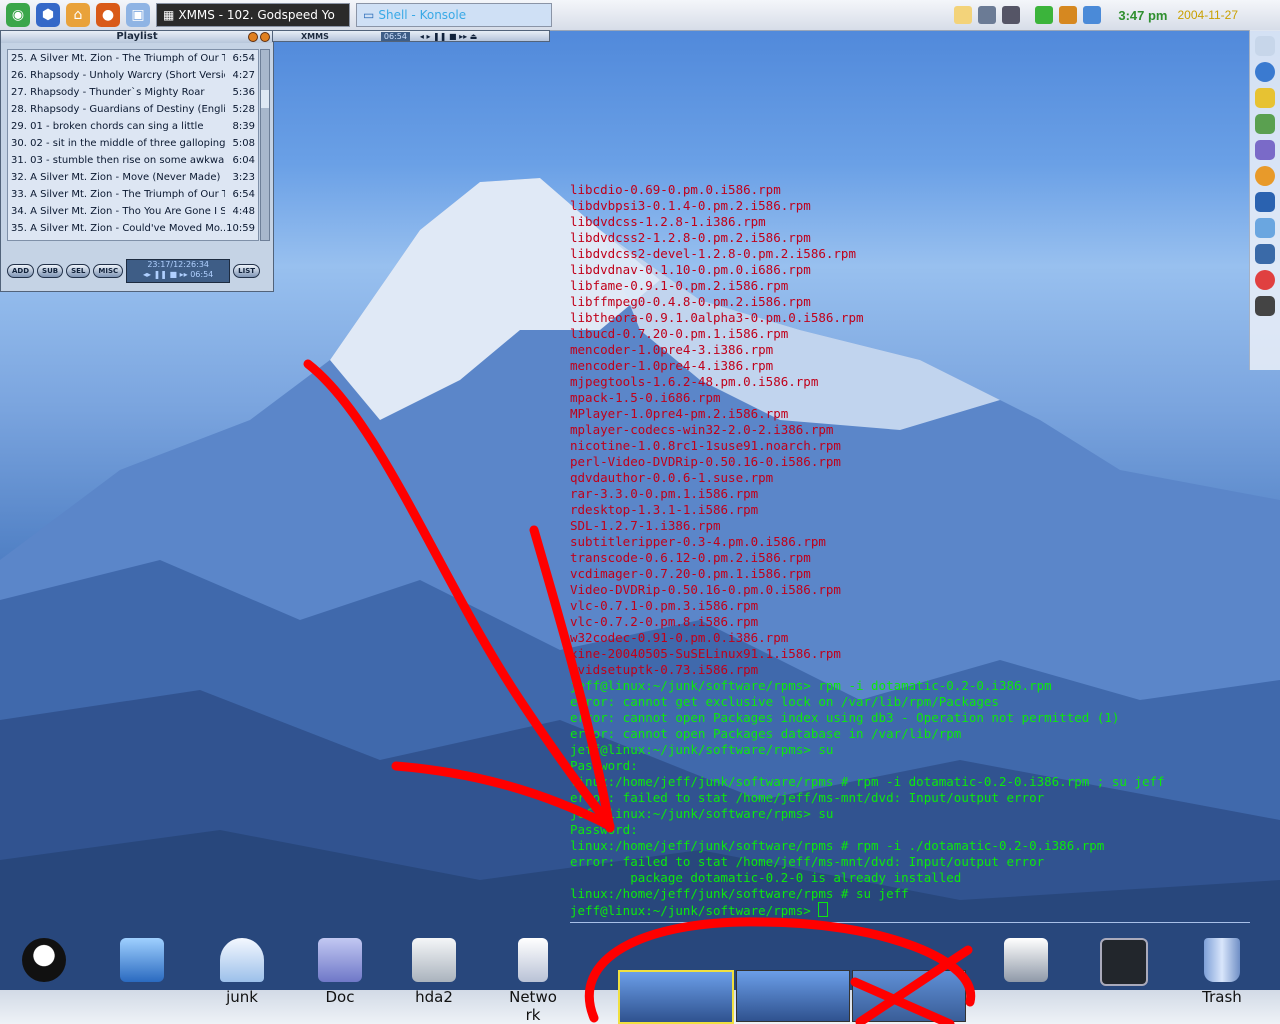 Image resolution: width=1280 pixels, height=1024 pixels. I want to click on launcher-2-icon, so click(1265, 72).